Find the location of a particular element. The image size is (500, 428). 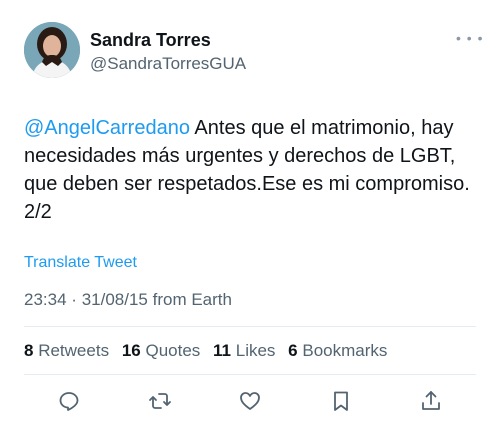

share-button is located at coordinates (431, 401).